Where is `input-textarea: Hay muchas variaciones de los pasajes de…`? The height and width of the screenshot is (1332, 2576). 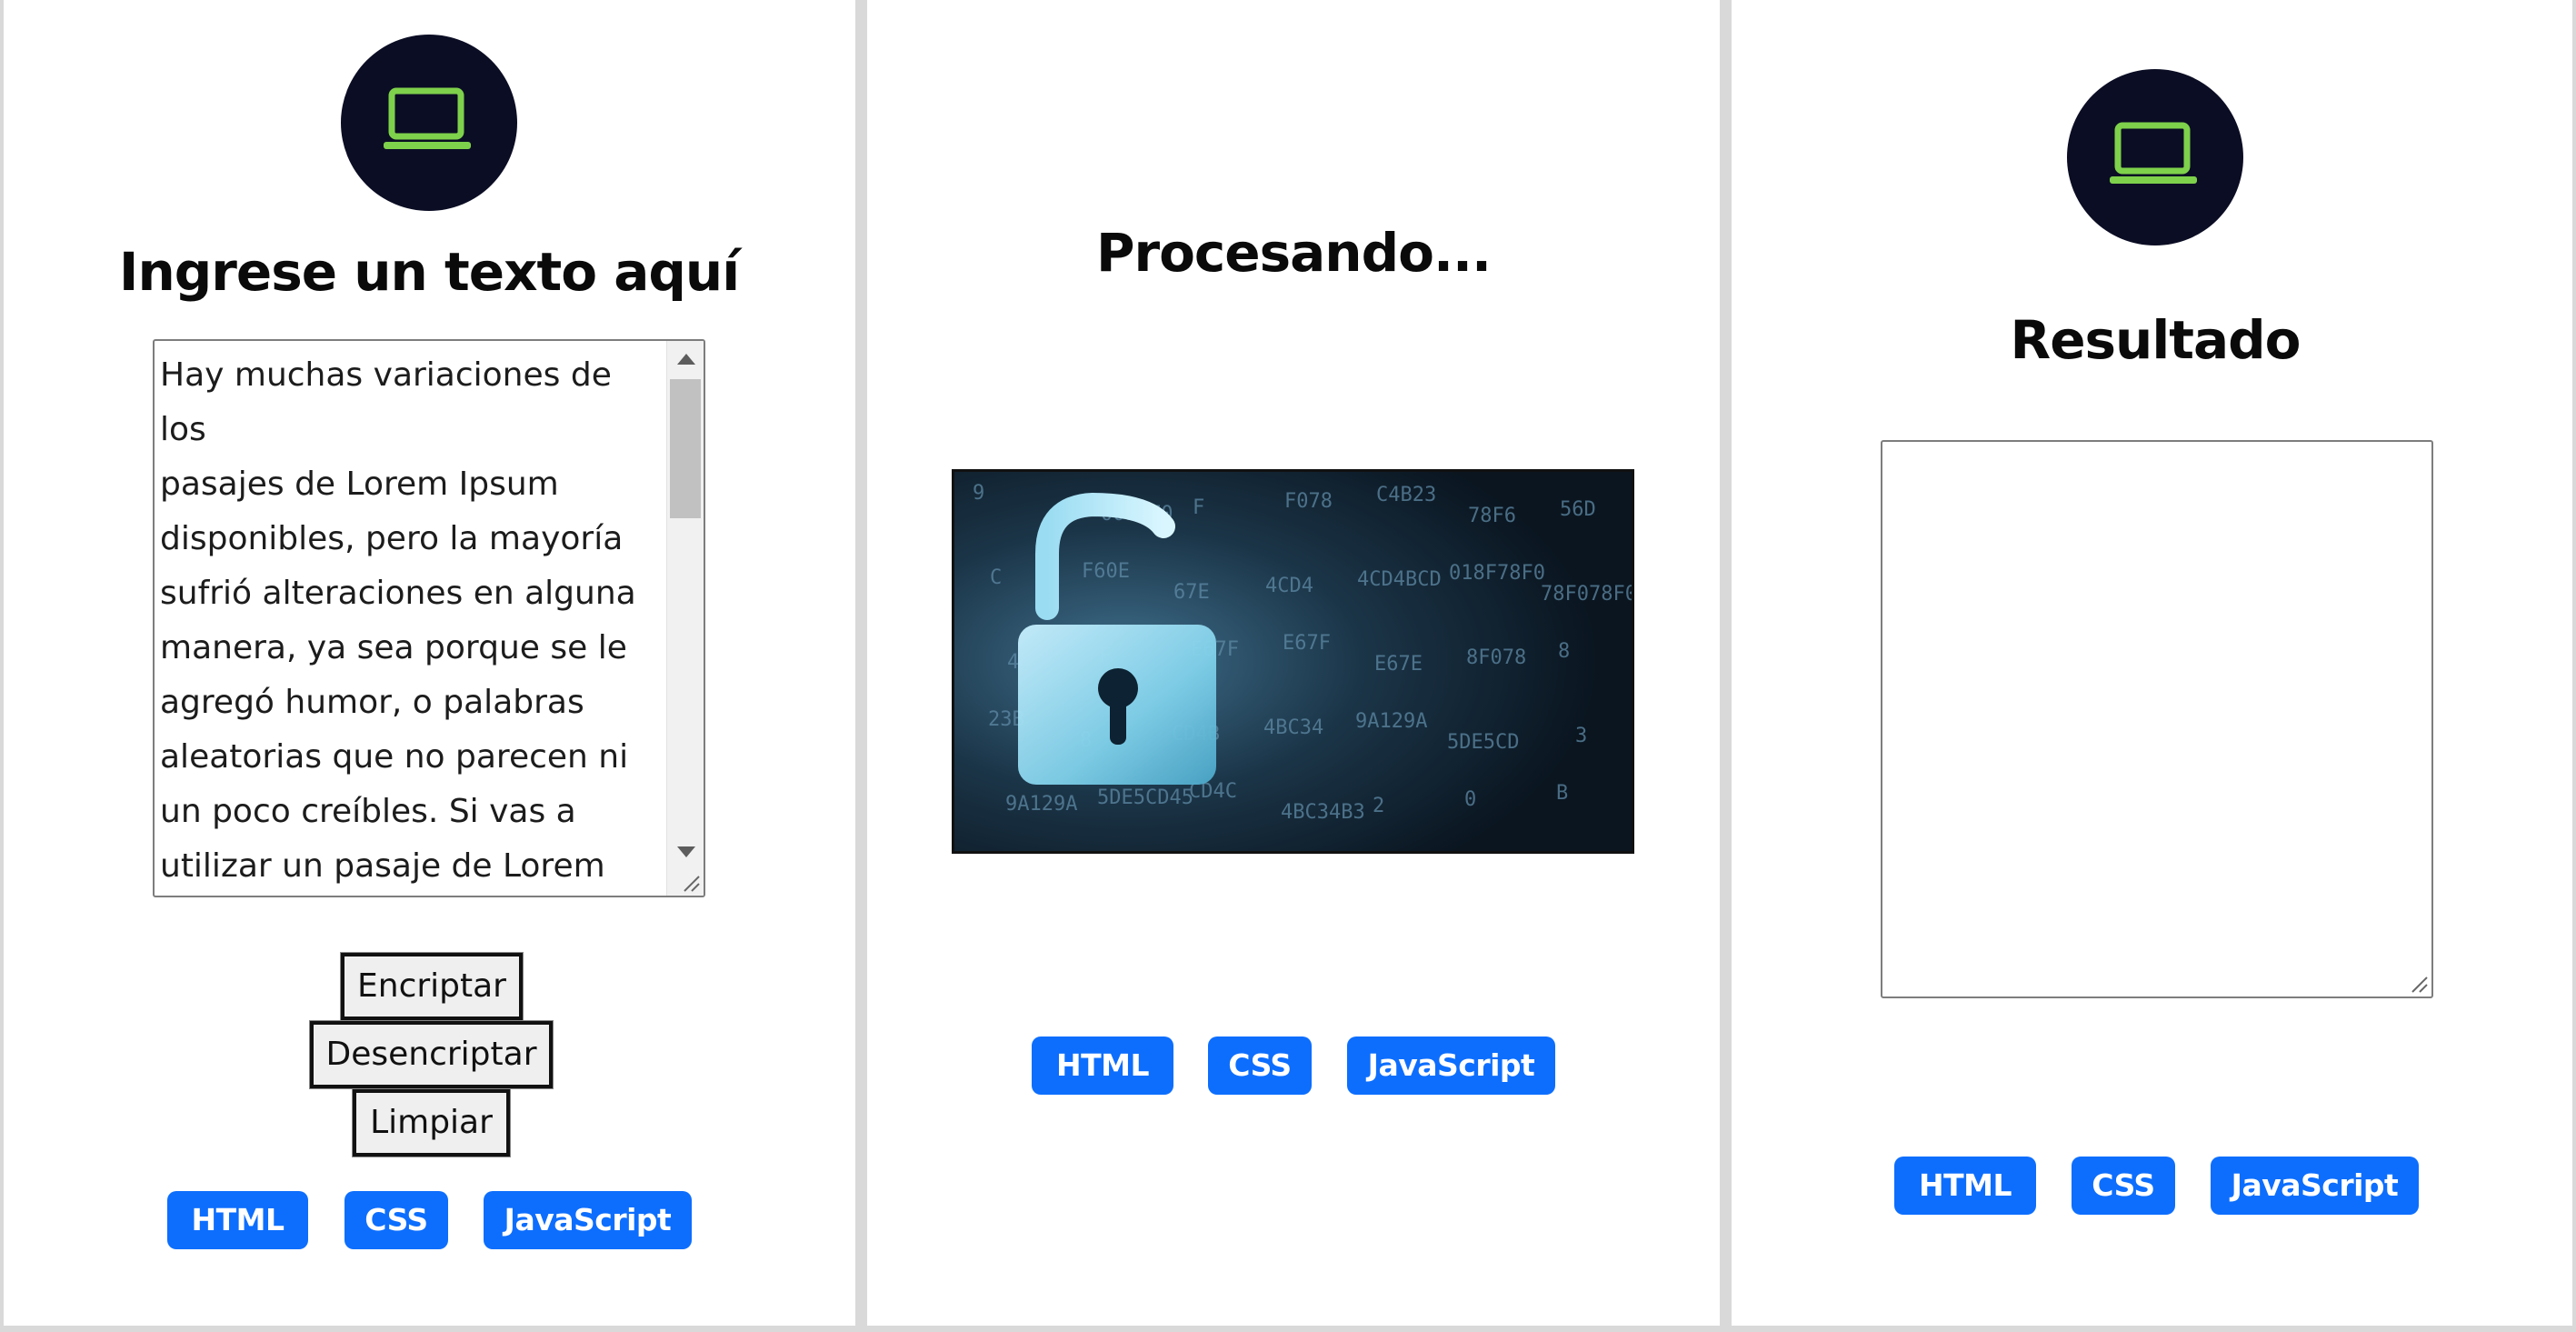 input-textarea: Hay muchas variaciones de los pasajes de… is located at coordinates (429, 618).